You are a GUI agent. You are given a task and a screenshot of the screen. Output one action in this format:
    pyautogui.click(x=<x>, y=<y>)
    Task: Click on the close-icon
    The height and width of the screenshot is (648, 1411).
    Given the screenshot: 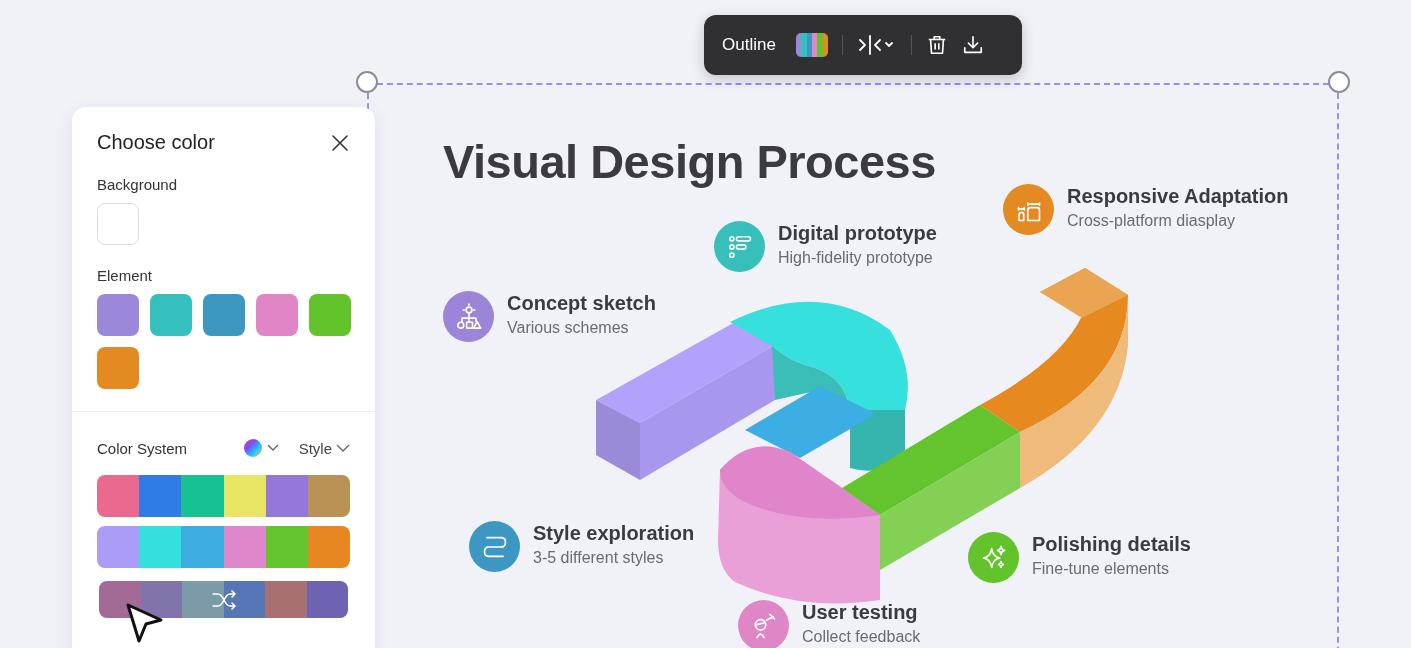 What is the action you would take?
    pyautogui.click(x=340, y=142)
    